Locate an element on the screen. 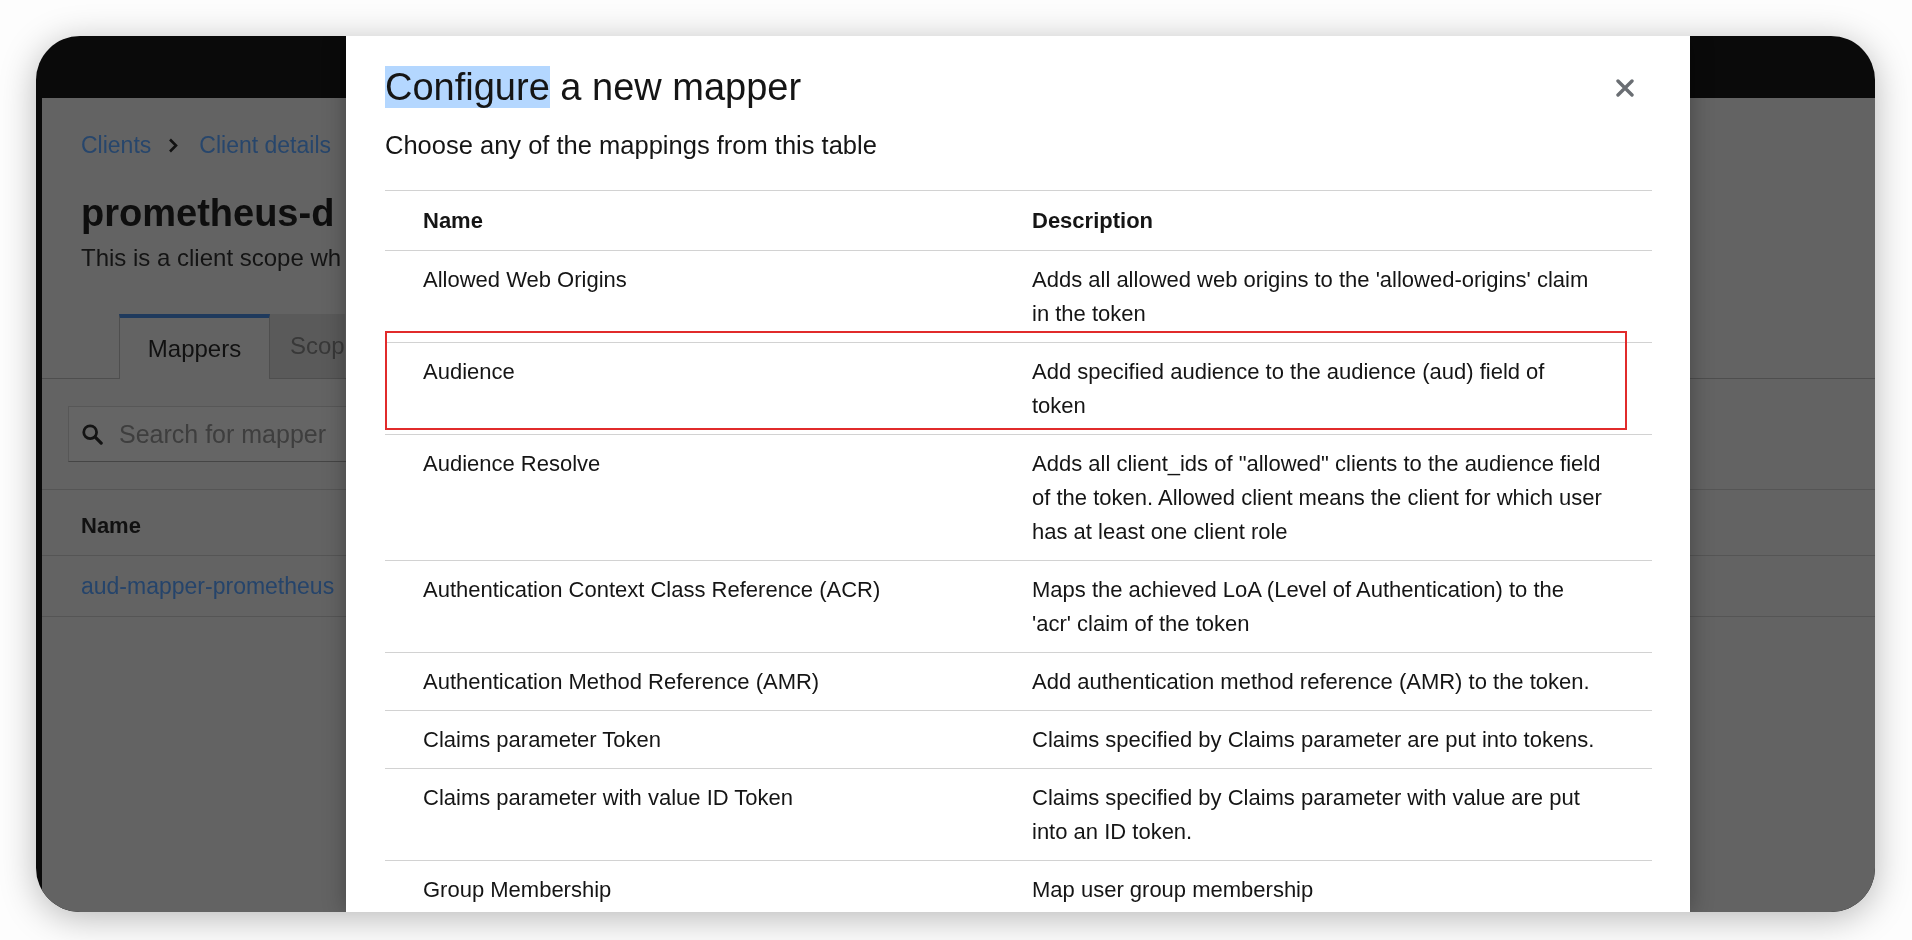 The width and height of the screenshot is (1912, 940). mapper-description: Add specified audience to the audience (aud) field of token is located at coordinates (1289, 388).